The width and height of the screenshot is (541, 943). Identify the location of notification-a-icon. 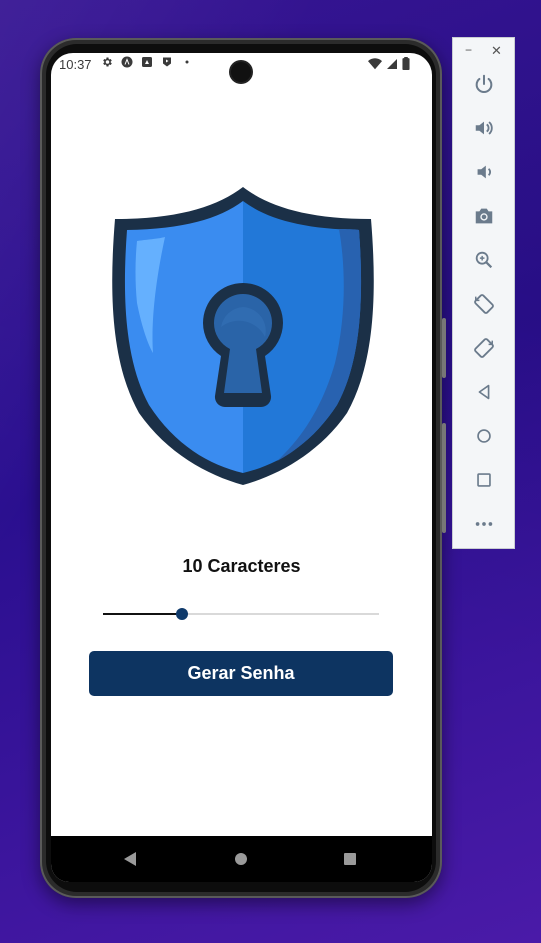
(127, 62).